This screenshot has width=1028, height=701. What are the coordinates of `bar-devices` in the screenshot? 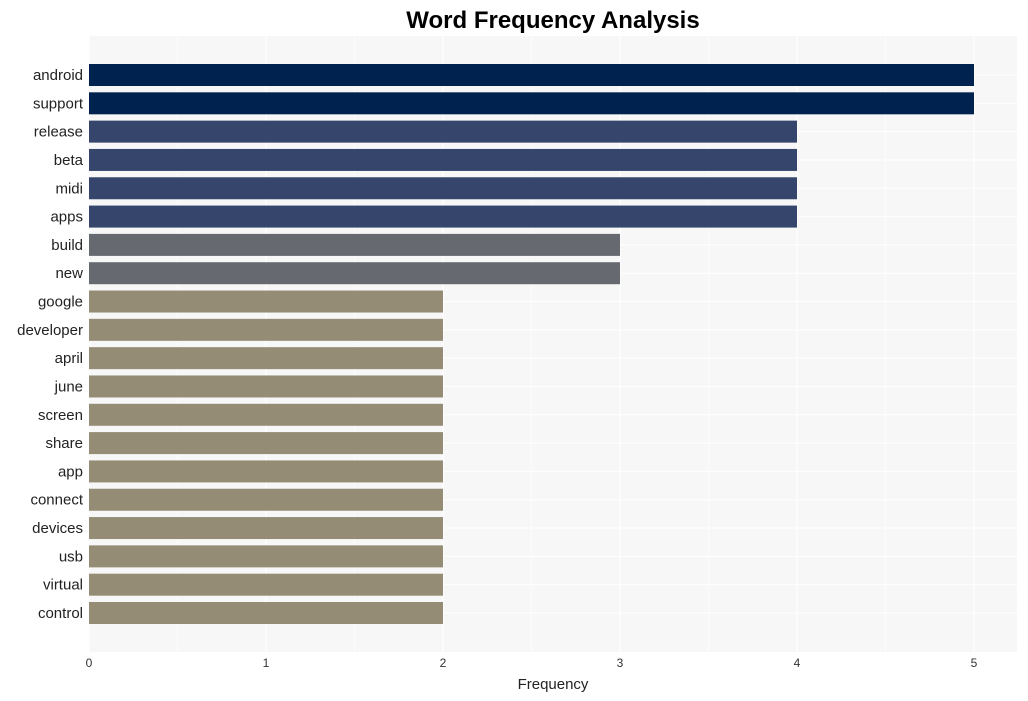 It's located at (266, 528).